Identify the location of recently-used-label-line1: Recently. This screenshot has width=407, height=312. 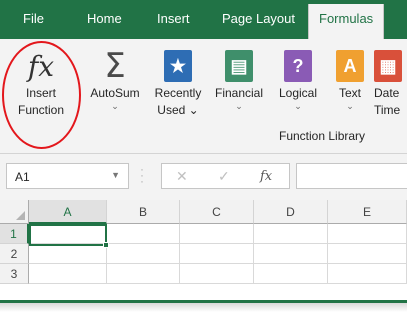
(178, 93).